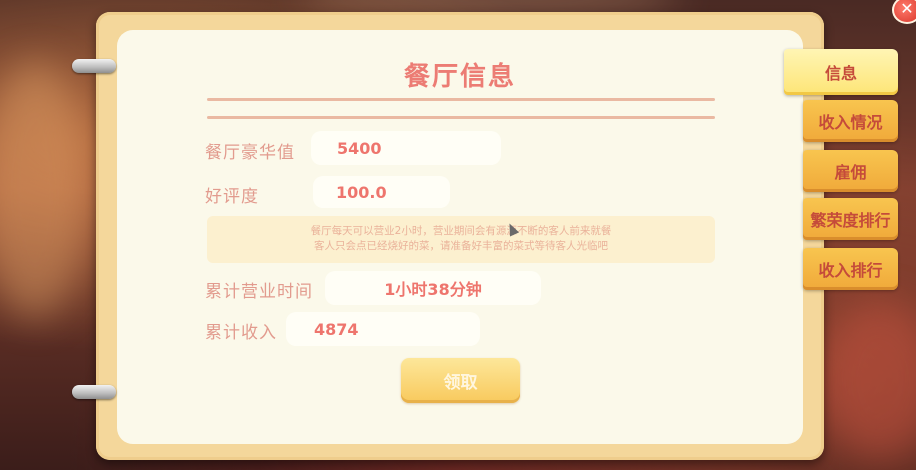 The image size is (916, 470). I want to click on claim-button: 领取, so click(460, 380).